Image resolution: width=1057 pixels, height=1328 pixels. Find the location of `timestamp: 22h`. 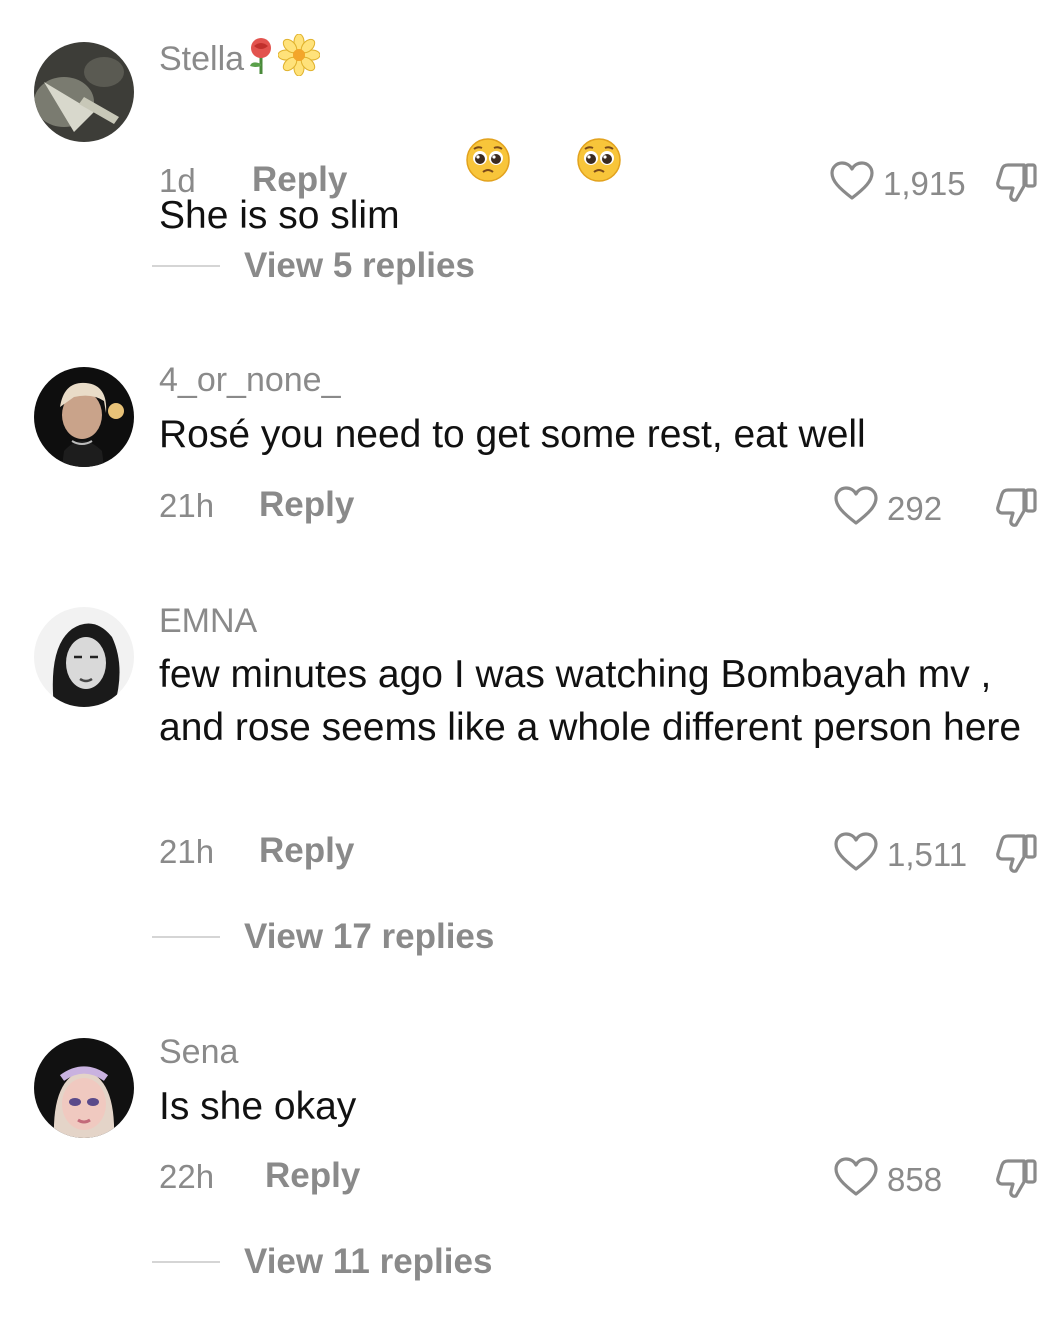

timestamp: 22h is located at coordinates (187, 1176).